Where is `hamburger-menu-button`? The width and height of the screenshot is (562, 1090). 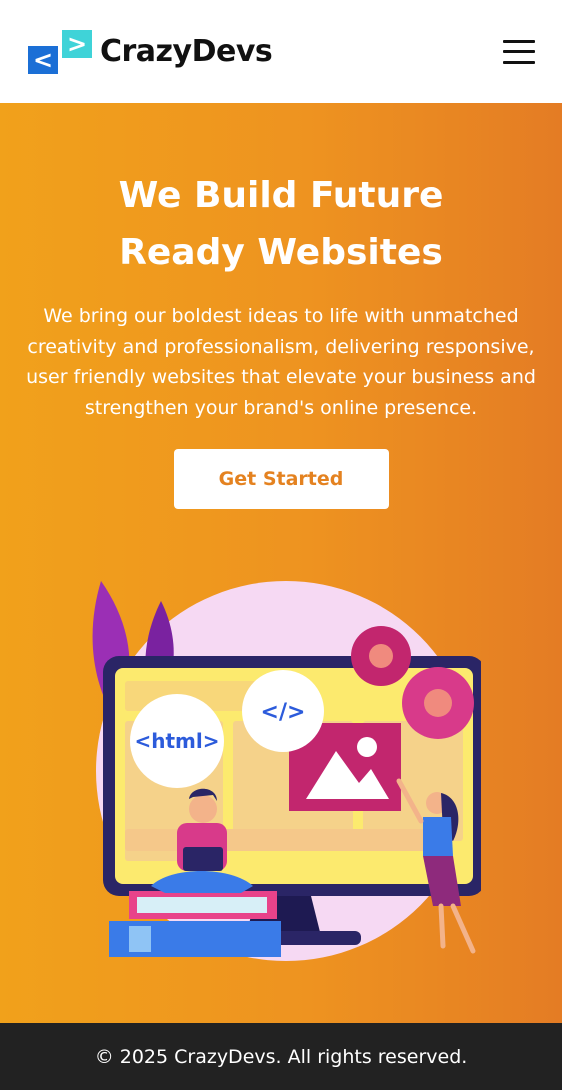
hamburger-menu-button is located at coordinates (519, 52).